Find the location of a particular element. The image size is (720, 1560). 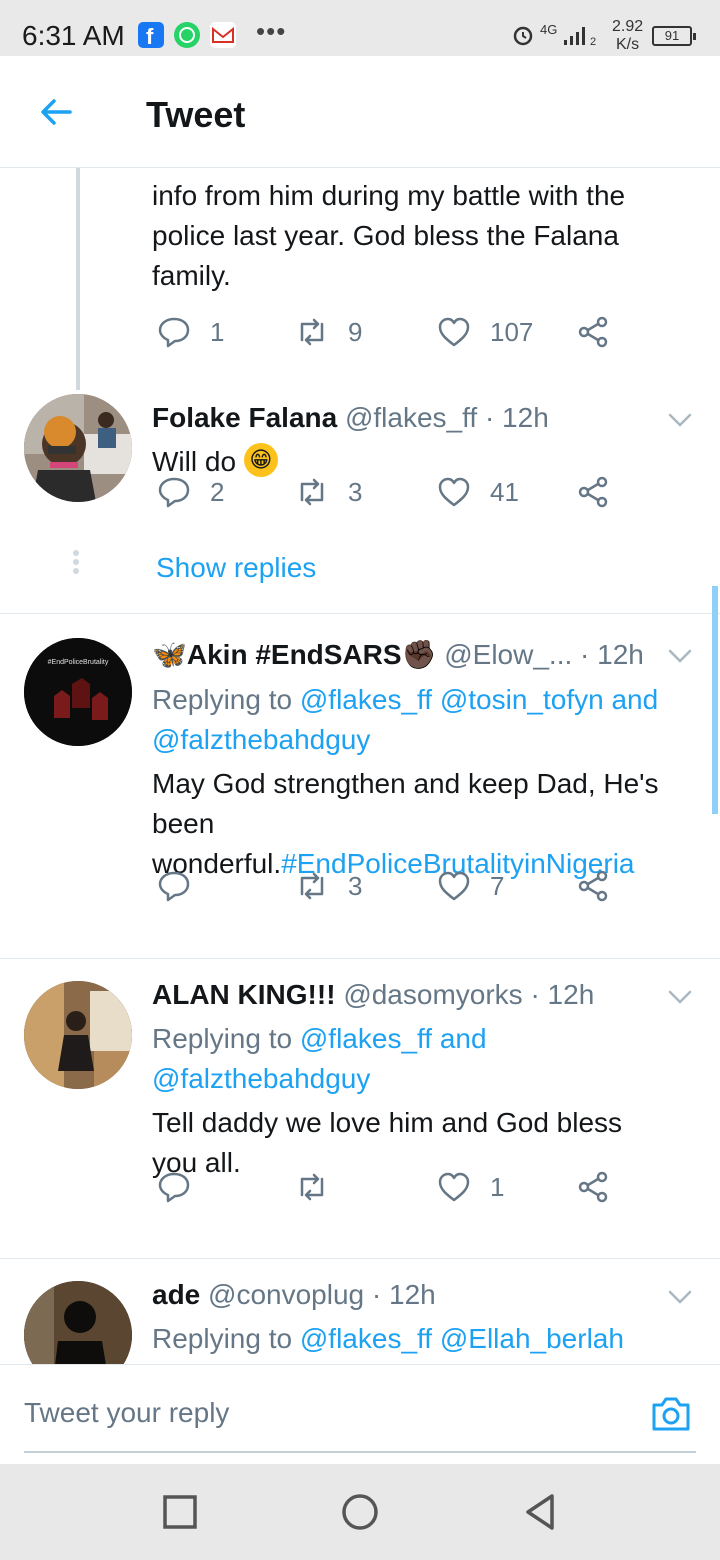

tweet-author: Folake Falana @flakes_ff · 12h is located at coordinates (350, 418).